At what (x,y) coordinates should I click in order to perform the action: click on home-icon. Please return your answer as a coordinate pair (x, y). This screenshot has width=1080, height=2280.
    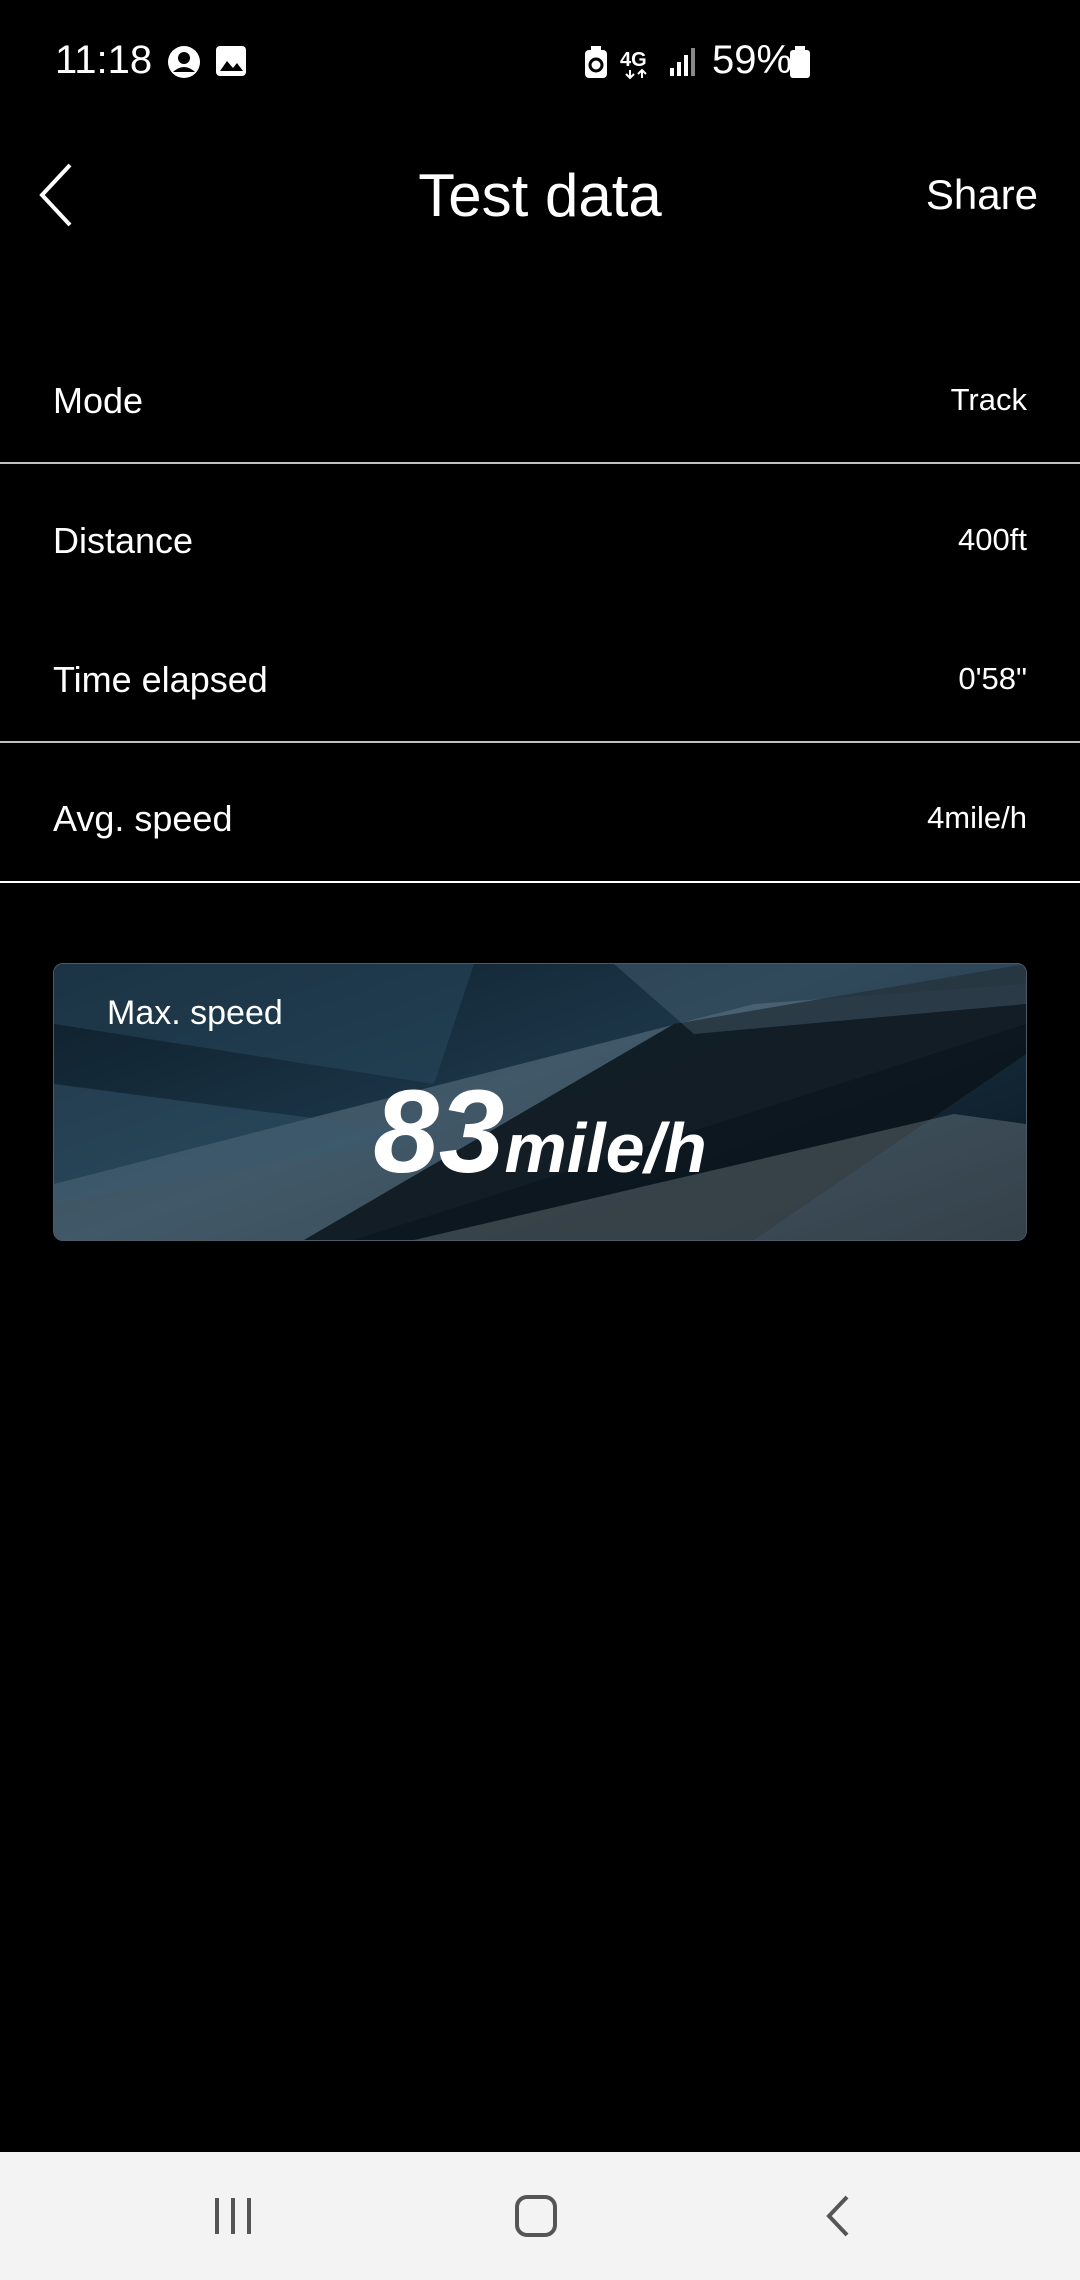
    Looking at the image, I should click on (536, 2216).